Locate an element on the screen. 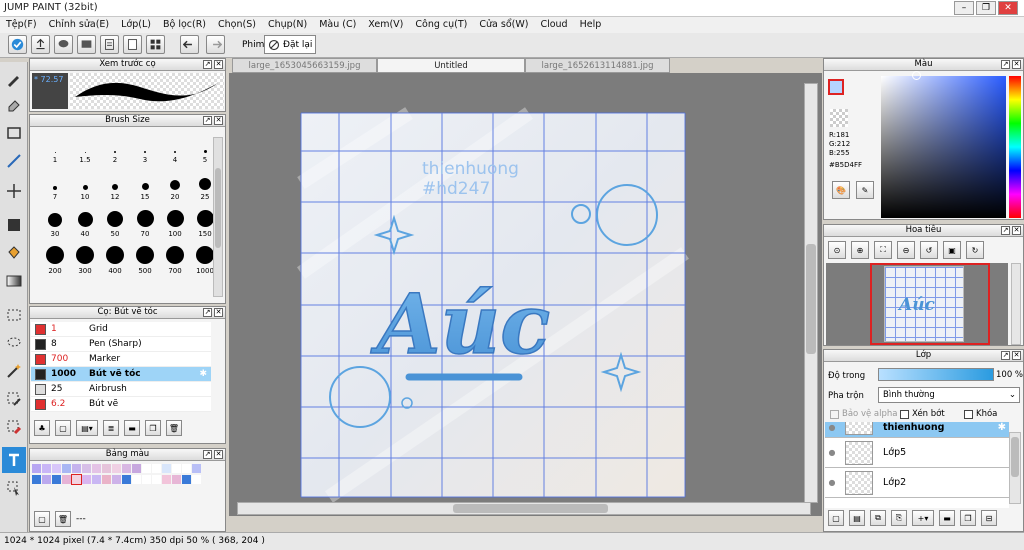  brush-size-option: 1.5 is located at coordinates (85, 145).